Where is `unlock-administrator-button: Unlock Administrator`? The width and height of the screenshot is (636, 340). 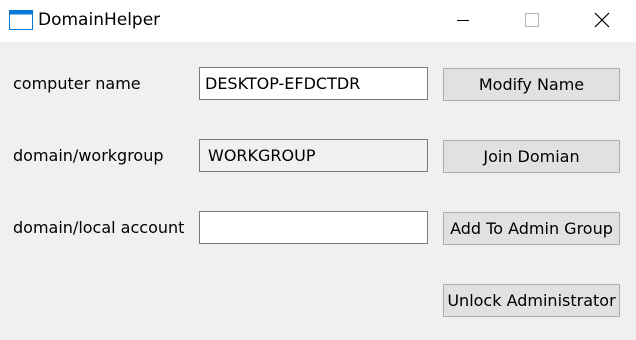
unlock-administrator-button: Unlock Administrator is located at coordinates (531, 300).